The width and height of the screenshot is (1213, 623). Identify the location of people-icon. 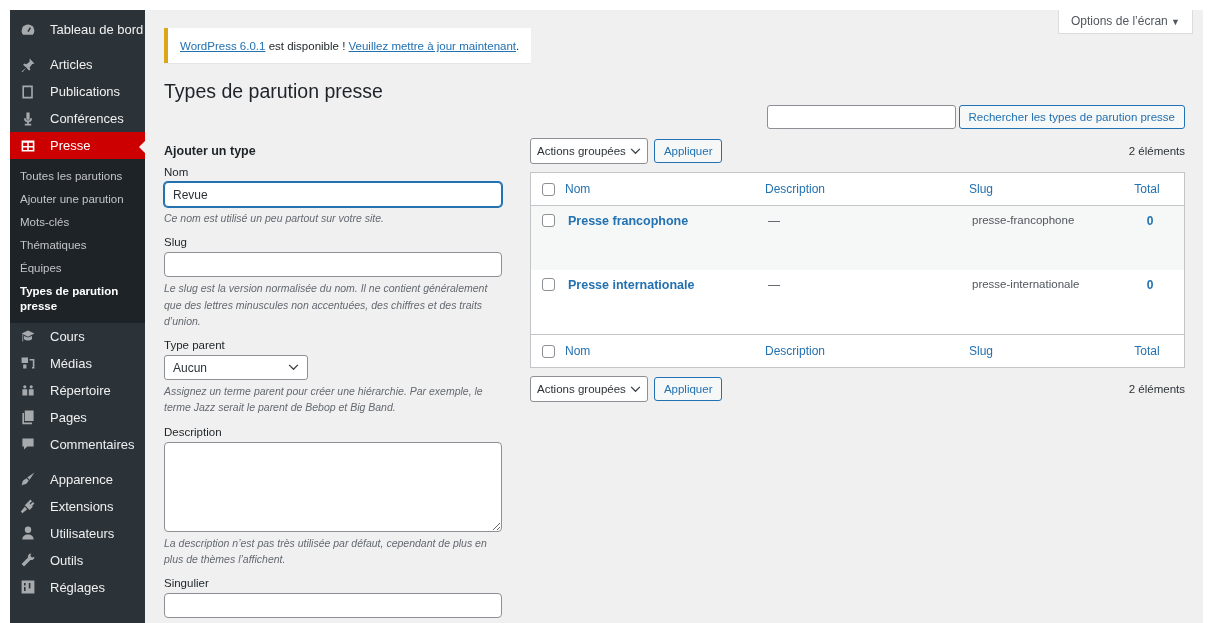
(28, 390).